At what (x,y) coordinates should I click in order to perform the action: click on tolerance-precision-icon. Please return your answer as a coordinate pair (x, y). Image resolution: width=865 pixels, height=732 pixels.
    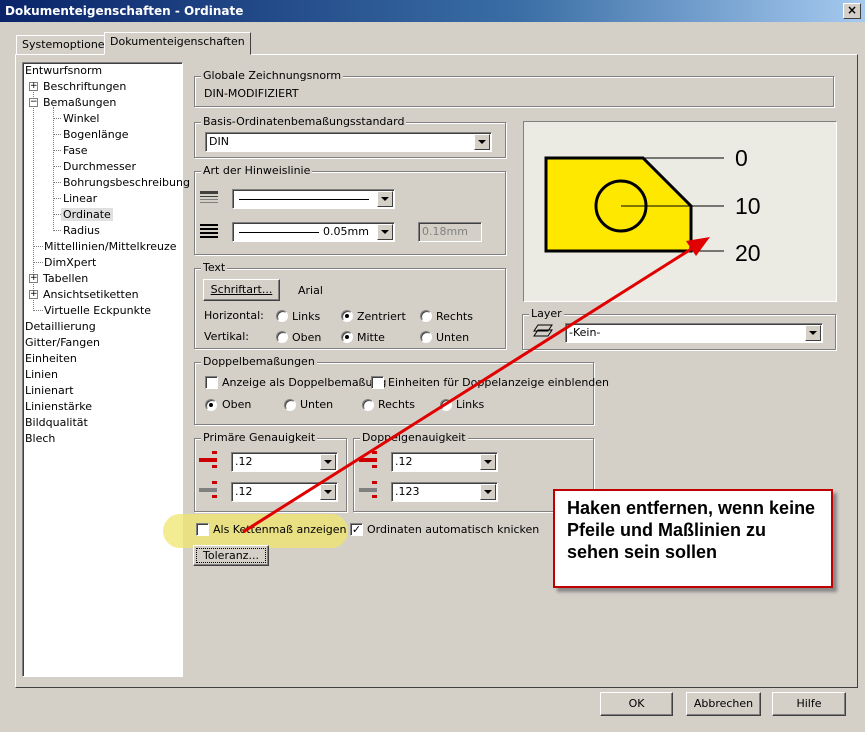
    Looking at the image, I should click on (368, 489).